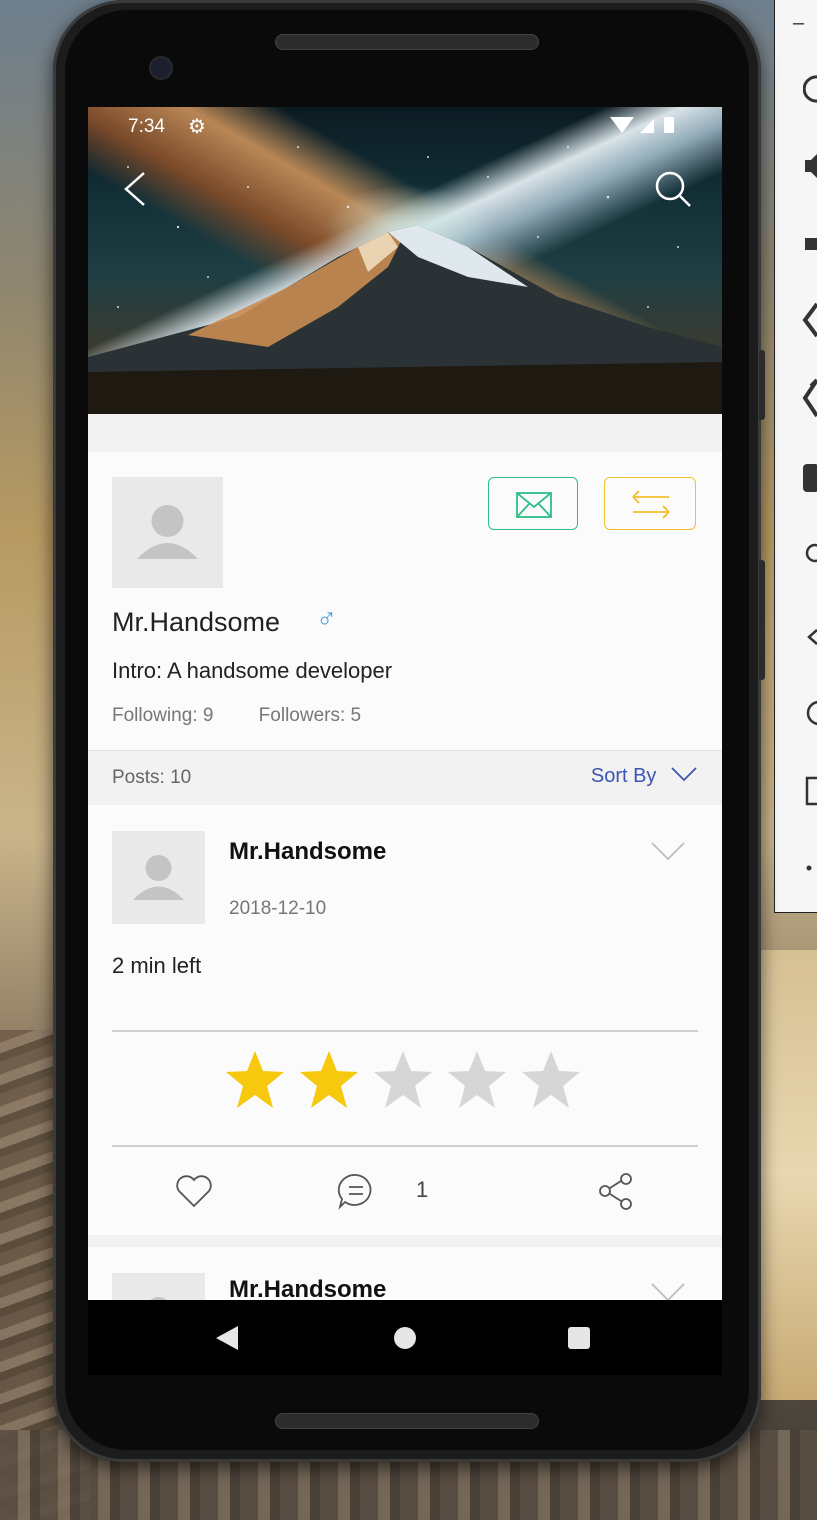  Describe the element at coordinates (307, 852) in the screenshot. I see `post-author-name: Mr.Handsome` at that location.